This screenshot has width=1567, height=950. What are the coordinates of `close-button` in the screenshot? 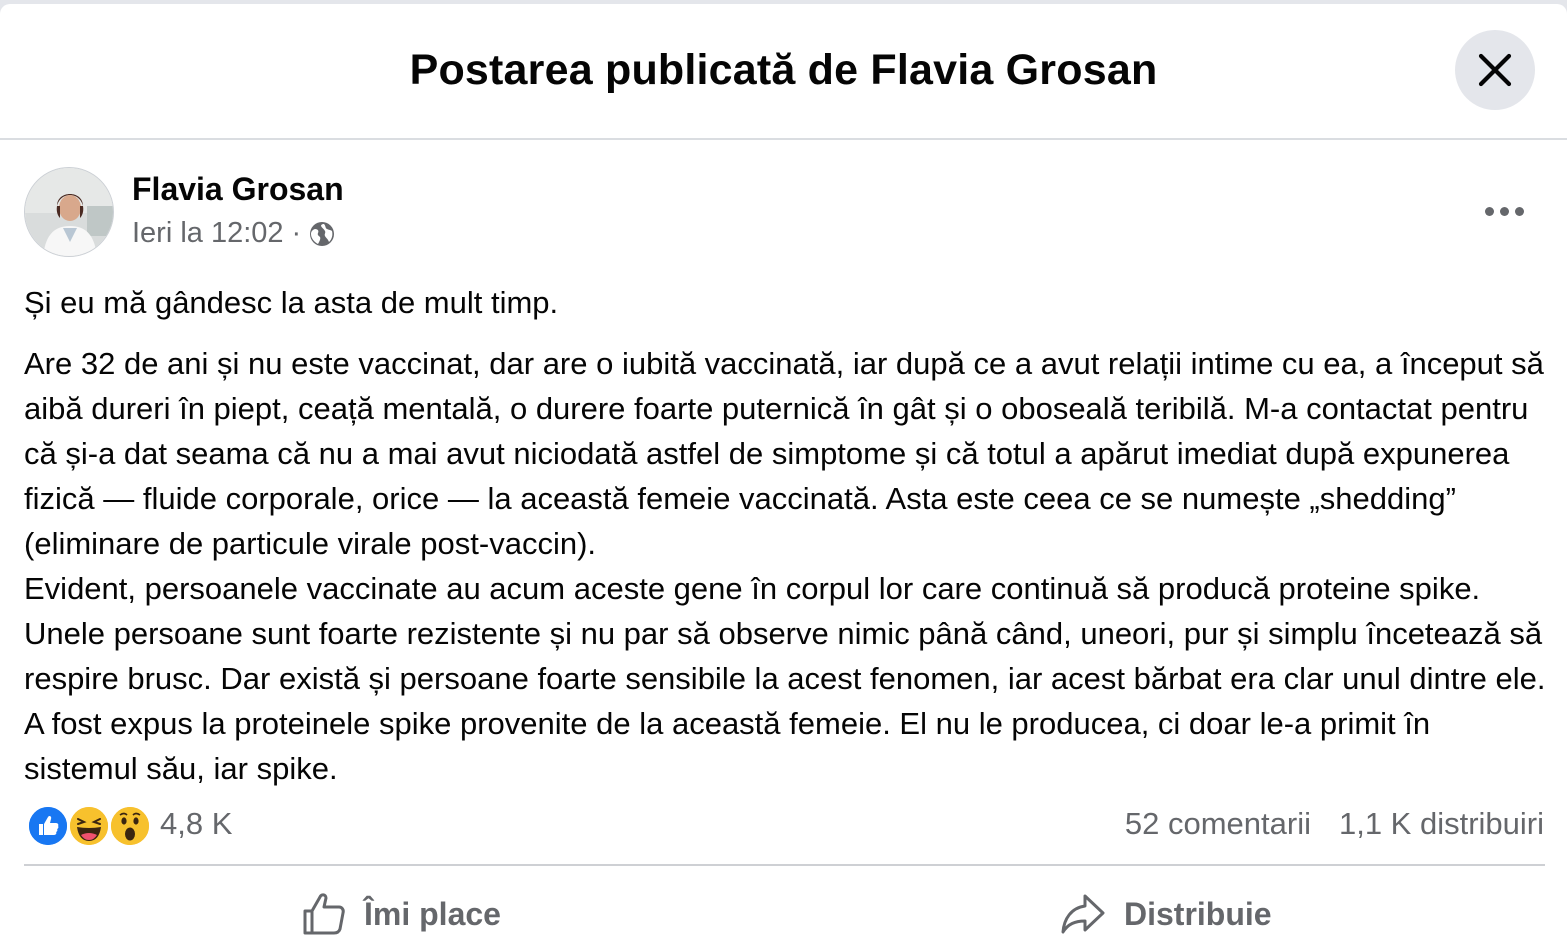 It's located at (1495, 70).